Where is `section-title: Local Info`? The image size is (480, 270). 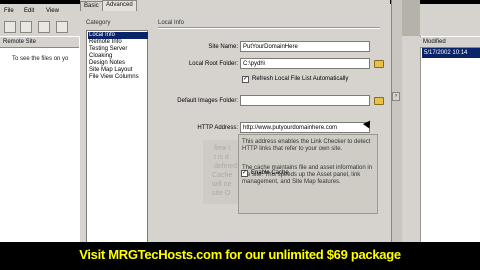
section-title: Local Info is located at coordinates (171, 23).